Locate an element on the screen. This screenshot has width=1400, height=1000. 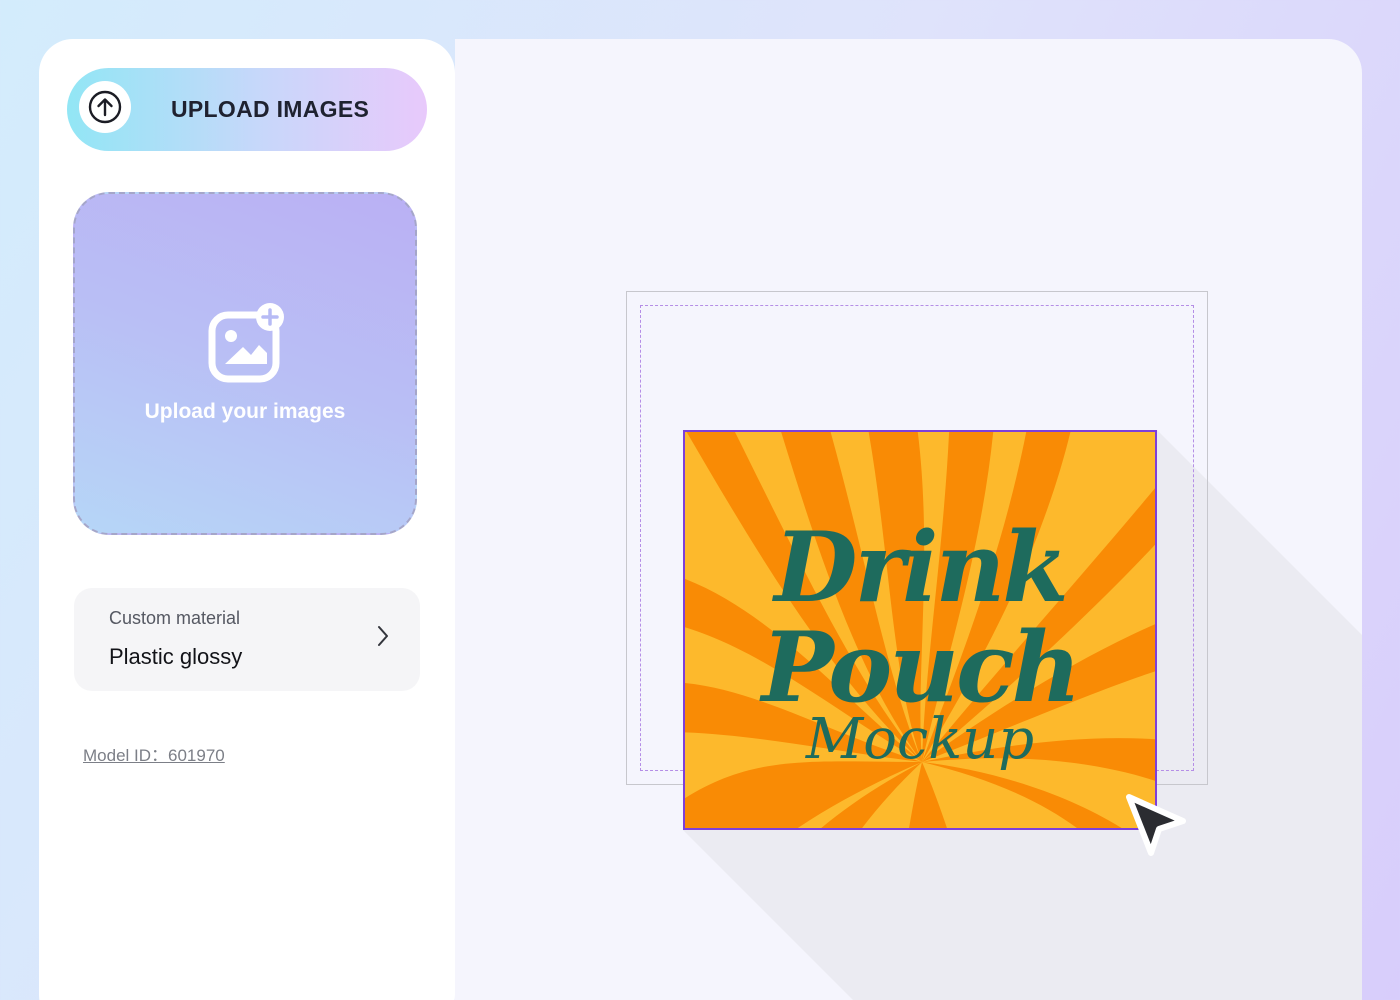
custom-material-selector: Custom material Plastic glossy is located at coordinates (247, 639).